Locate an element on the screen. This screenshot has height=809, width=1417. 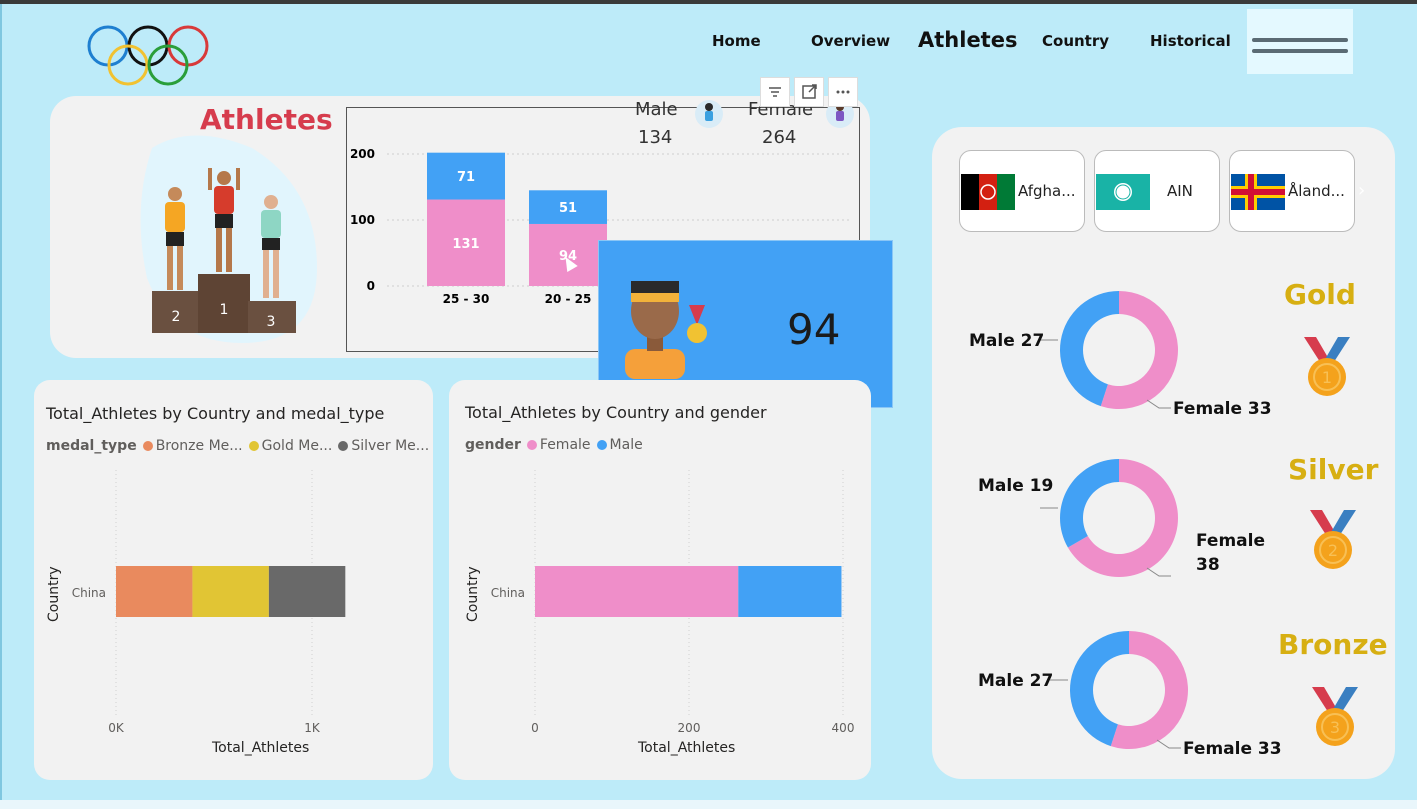
medal-number: 3 is located at coordinates (1335, 727).